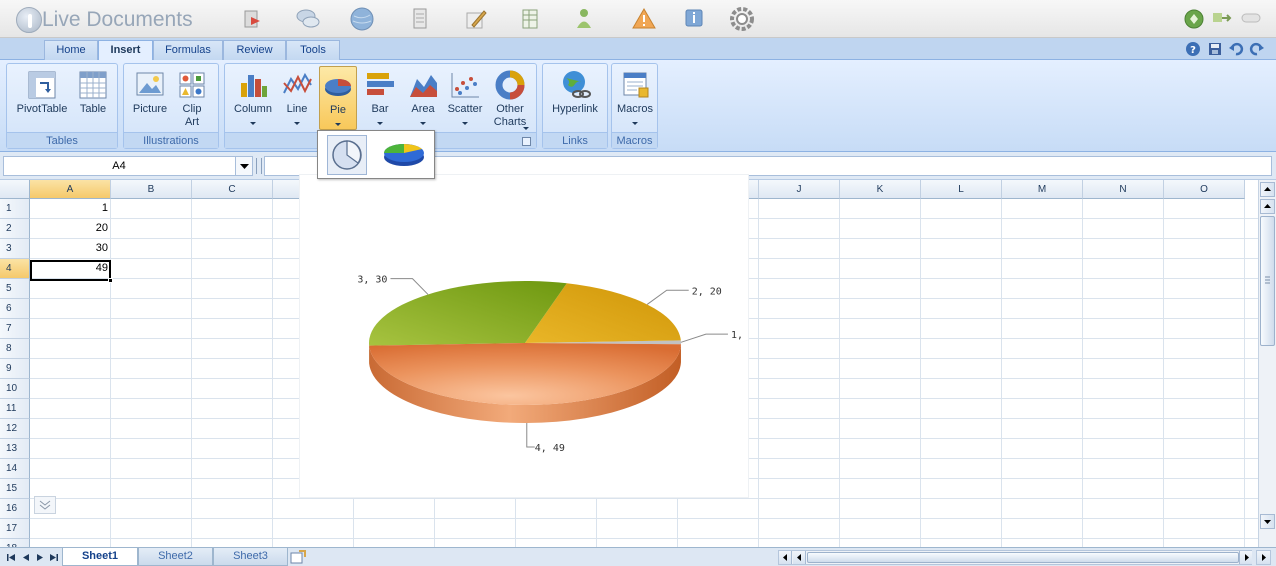  What do you see at coordinates (423, 85) in the screenshot?
I see `area-chart-icon` at bounding box center [423, 85].